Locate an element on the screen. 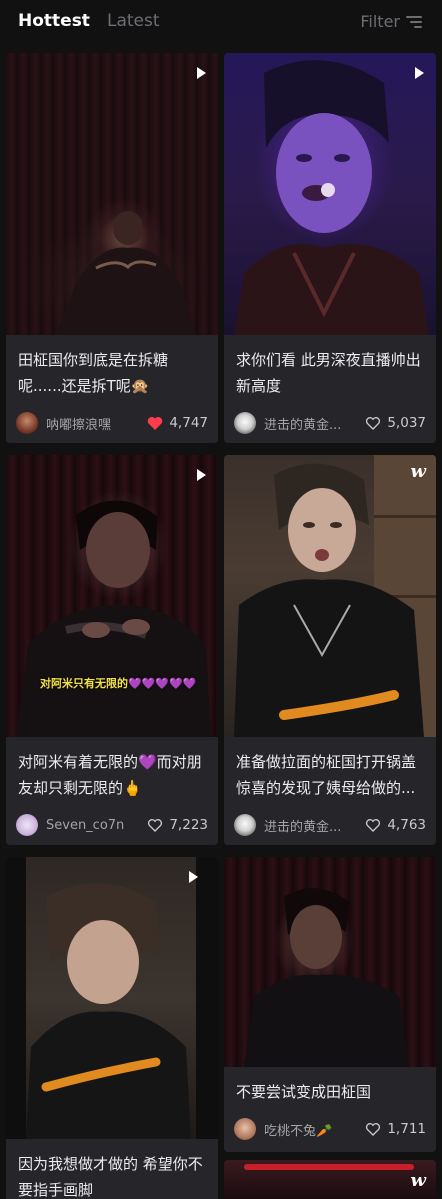 The width and height of the screenshot is (442, 1199). thumbnail-strip is located at coordinates (329, 1167).